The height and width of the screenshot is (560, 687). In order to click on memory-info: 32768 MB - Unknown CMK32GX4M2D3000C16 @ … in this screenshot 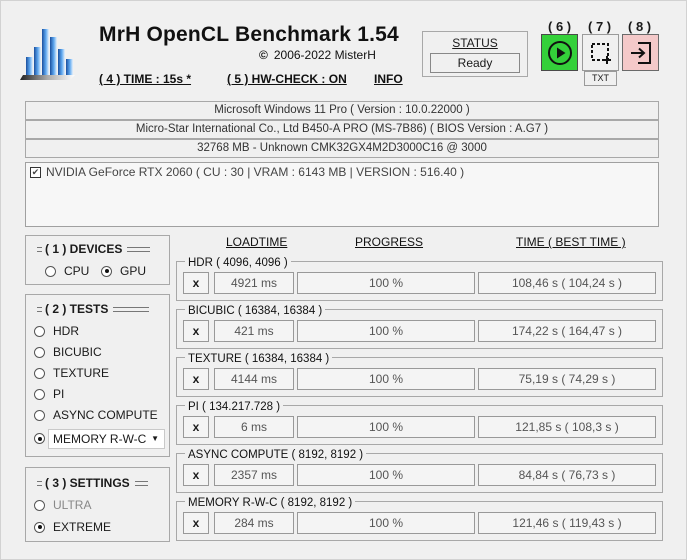, I will do `click(342, 148)`.